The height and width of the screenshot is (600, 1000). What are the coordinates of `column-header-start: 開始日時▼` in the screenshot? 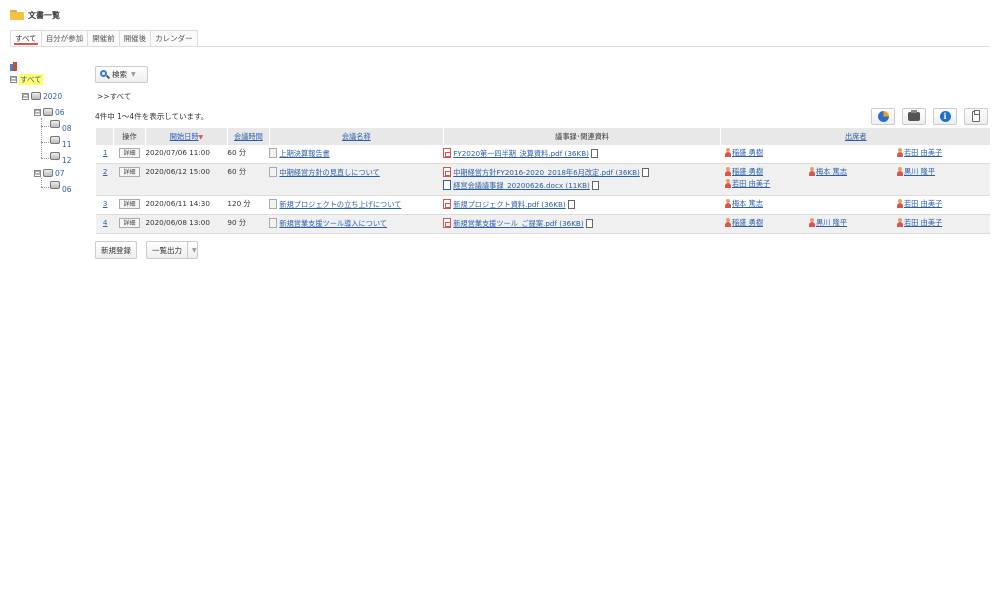 It's located at (186, 136).